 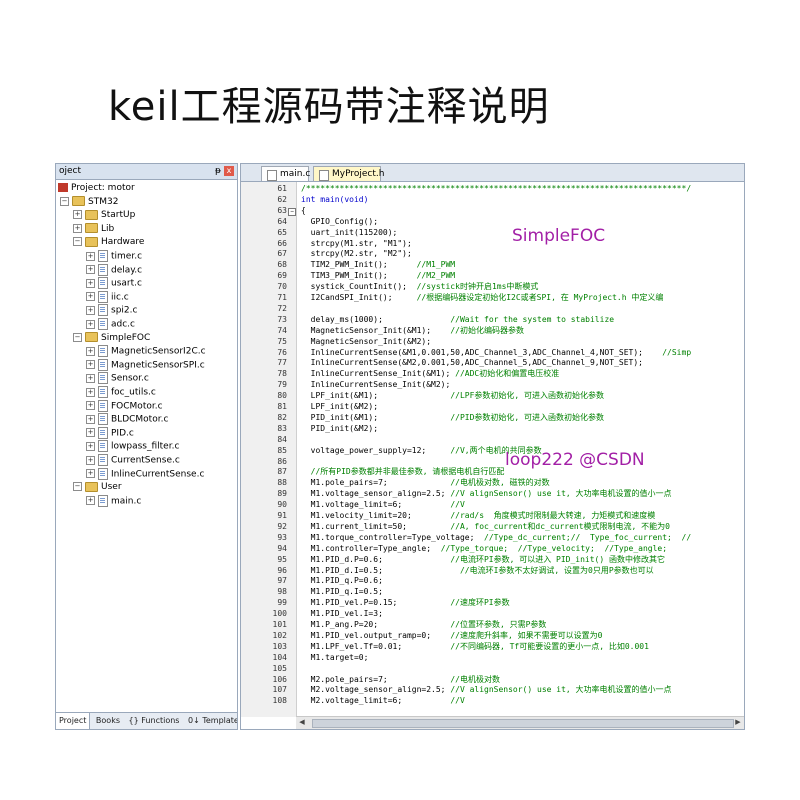 I want to click on code-text: M1.P_ang.P=20; //位置环参数, 只需P参数, so click(x=424, y=624).